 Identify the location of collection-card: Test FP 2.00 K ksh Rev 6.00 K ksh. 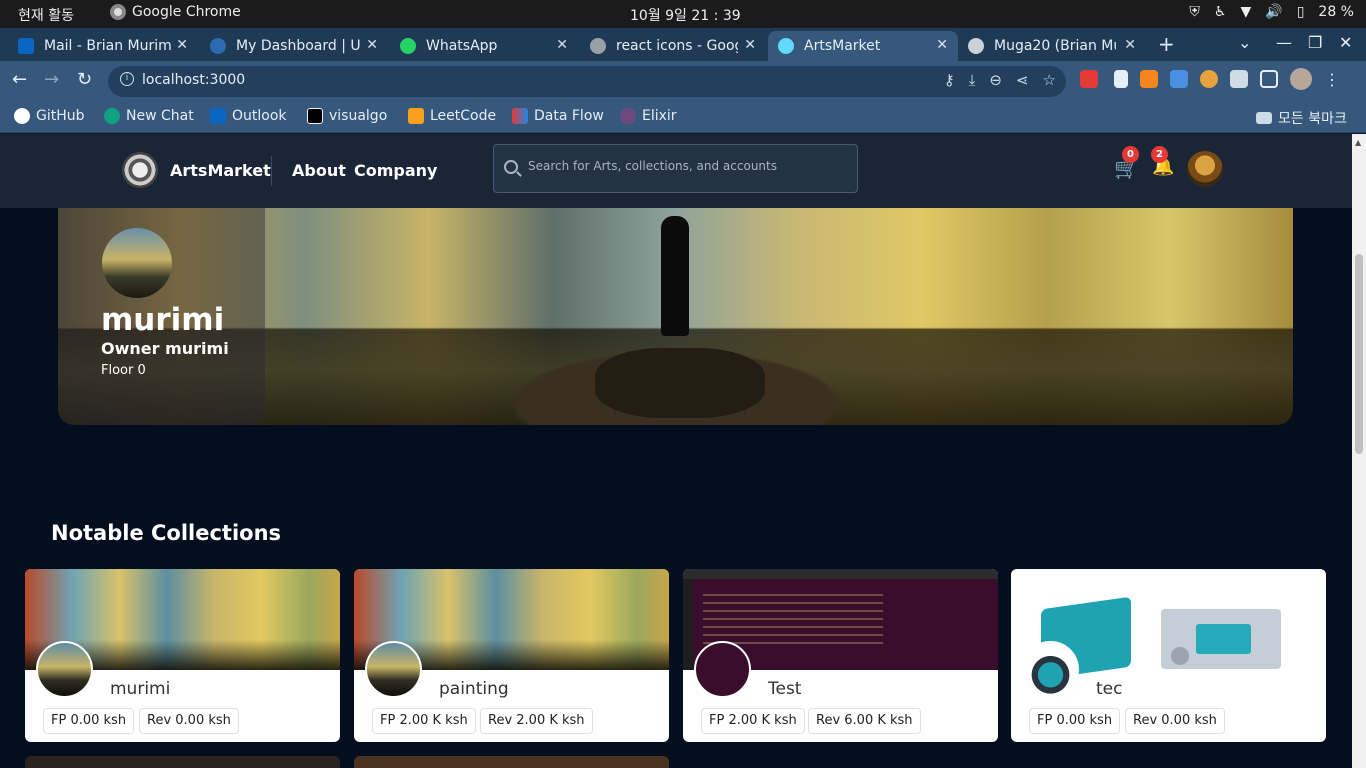
(840, 655).